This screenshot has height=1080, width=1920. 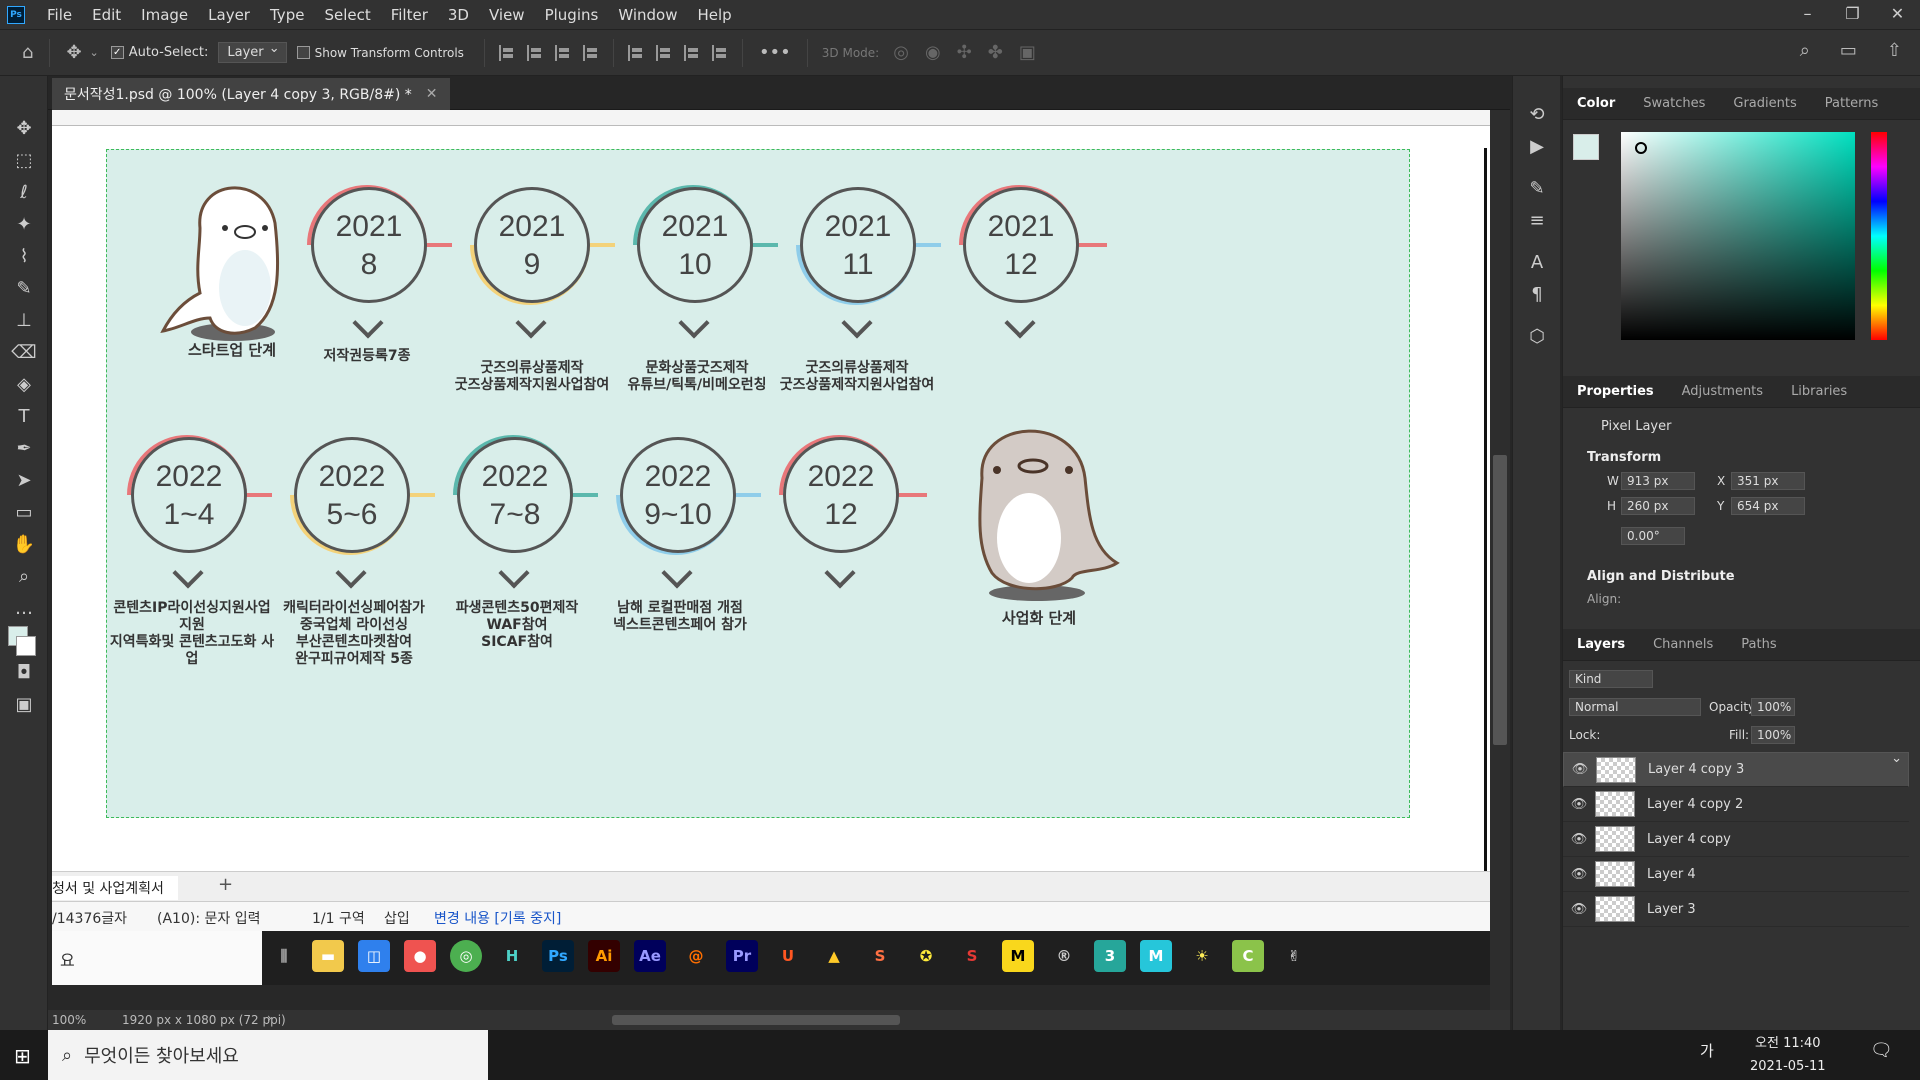 What do you see at coordinates (1881, 1050) in the screenshot?
I see `notification-icon: 🗨` at bounding box center [1881, 1050].